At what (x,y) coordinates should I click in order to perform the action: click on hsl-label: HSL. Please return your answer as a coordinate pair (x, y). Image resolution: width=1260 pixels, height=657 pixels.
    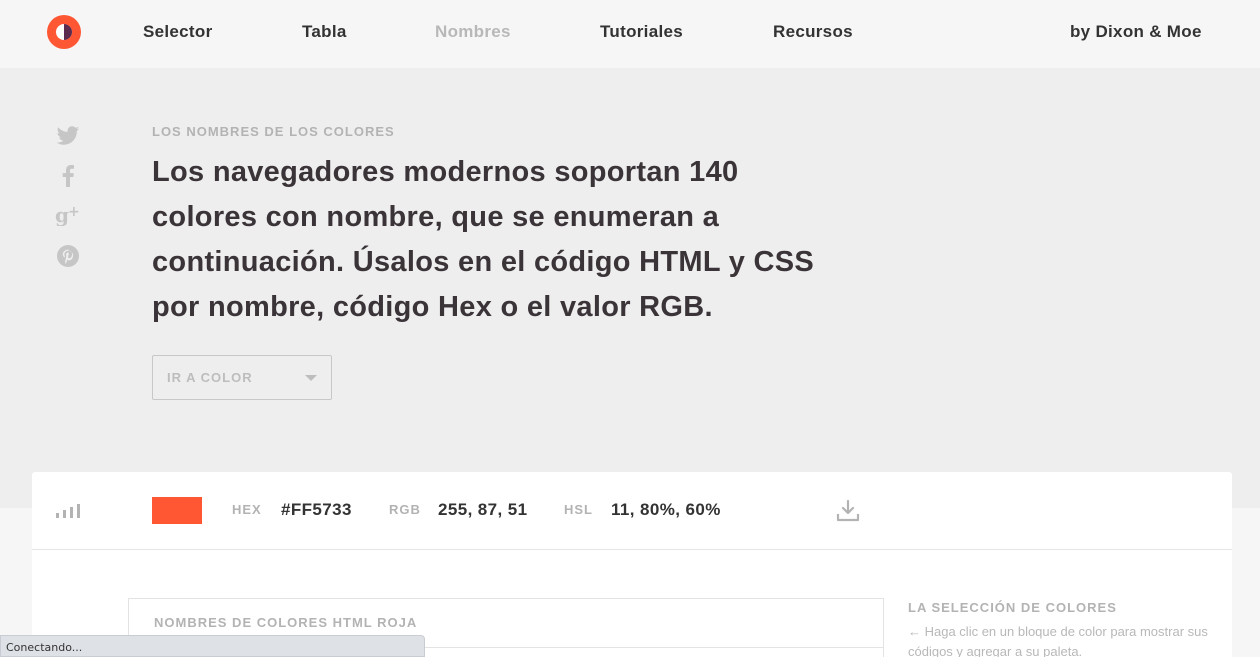
    Looking at the image, I should click on (578, 509).